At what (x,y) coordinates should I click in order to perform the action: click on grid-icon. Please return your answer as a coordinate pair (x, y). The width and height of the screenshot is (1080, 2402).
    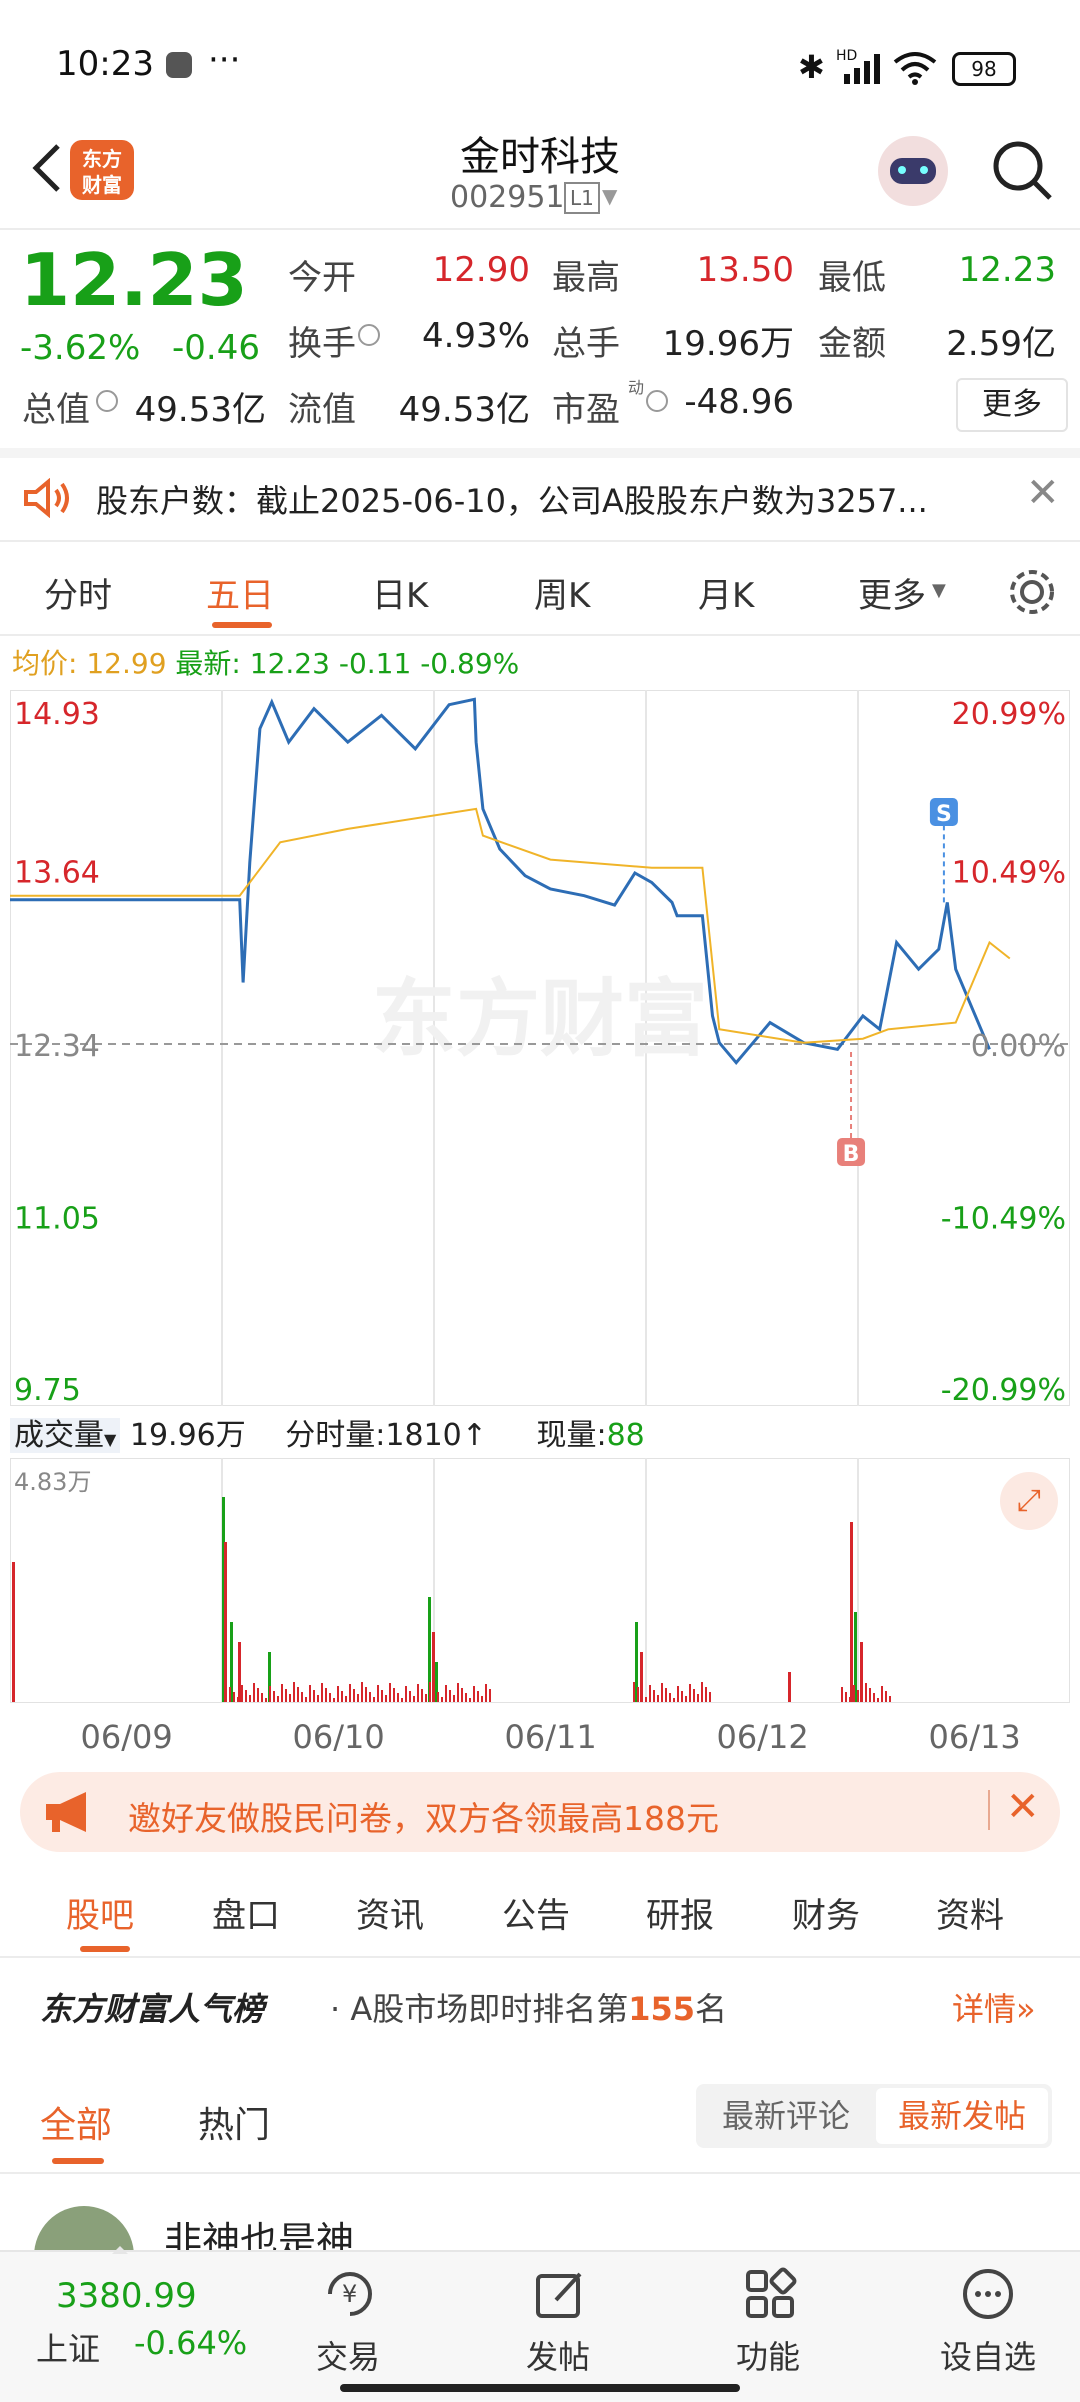
    Looking at the image, I should click on (771, 2292).